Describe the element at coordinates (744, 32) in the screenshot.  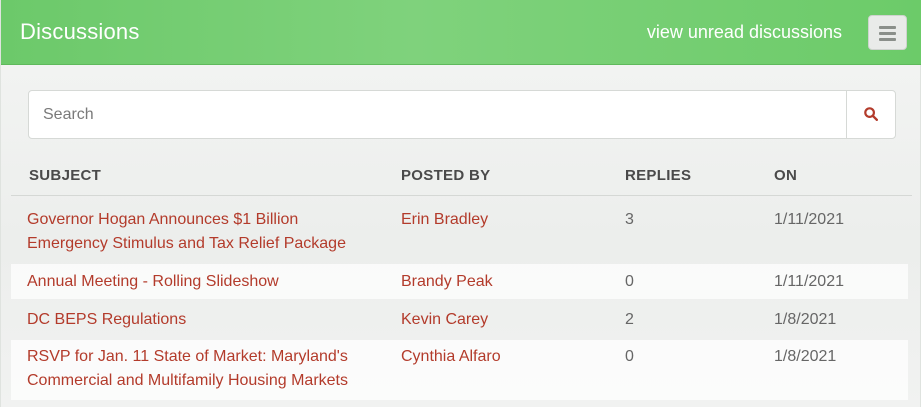
I see `view-unread-link: view unread discussions` at that location.